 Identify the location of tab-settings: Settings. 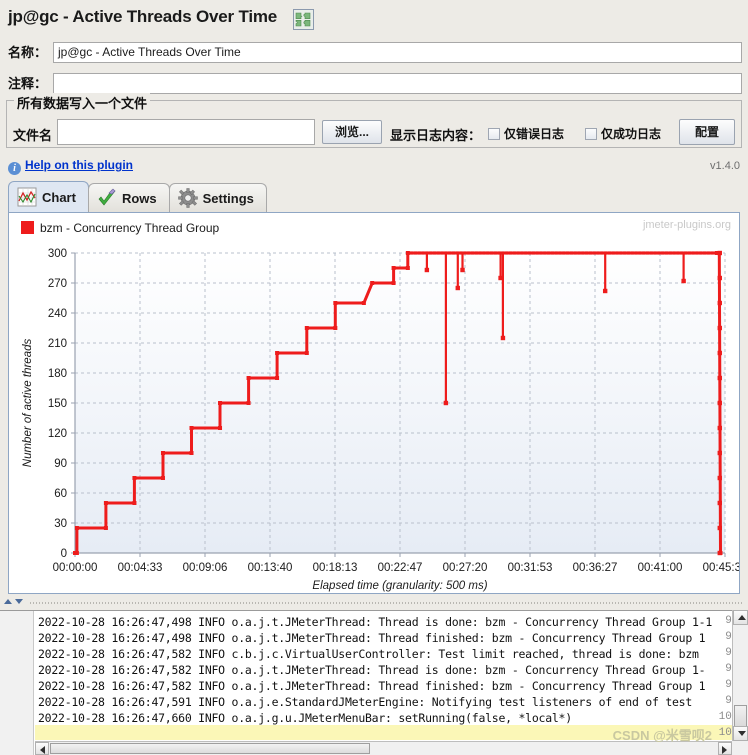
(217, 198).